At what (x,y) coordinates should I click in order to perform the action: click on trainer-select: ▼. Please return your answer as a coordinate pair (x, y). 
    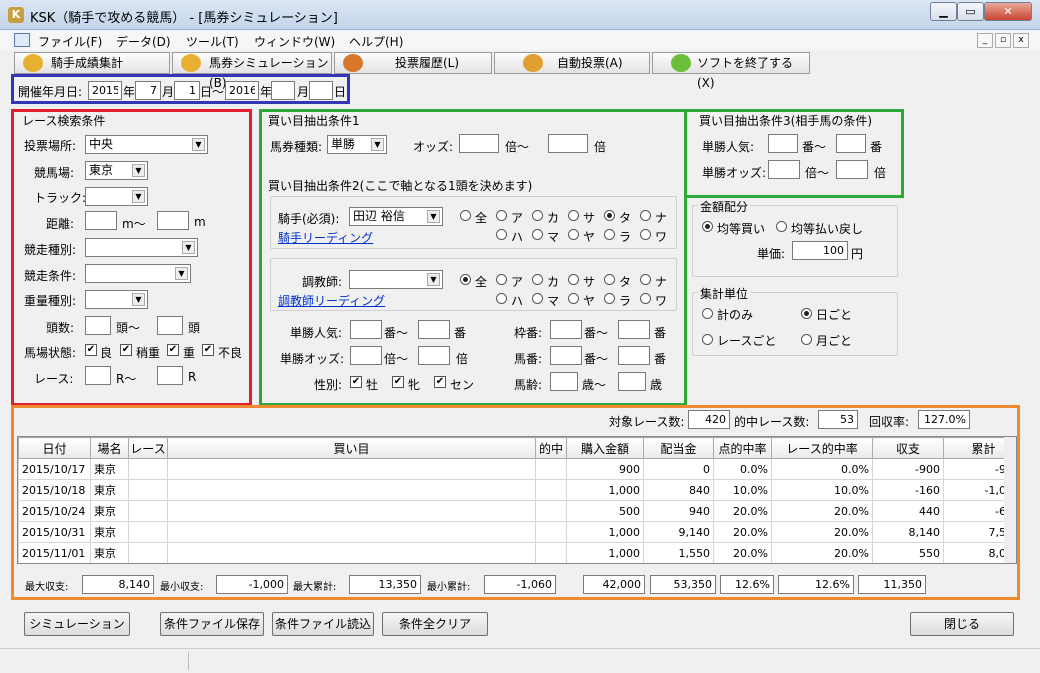
    Looking at the image, I should click on (396, 279).